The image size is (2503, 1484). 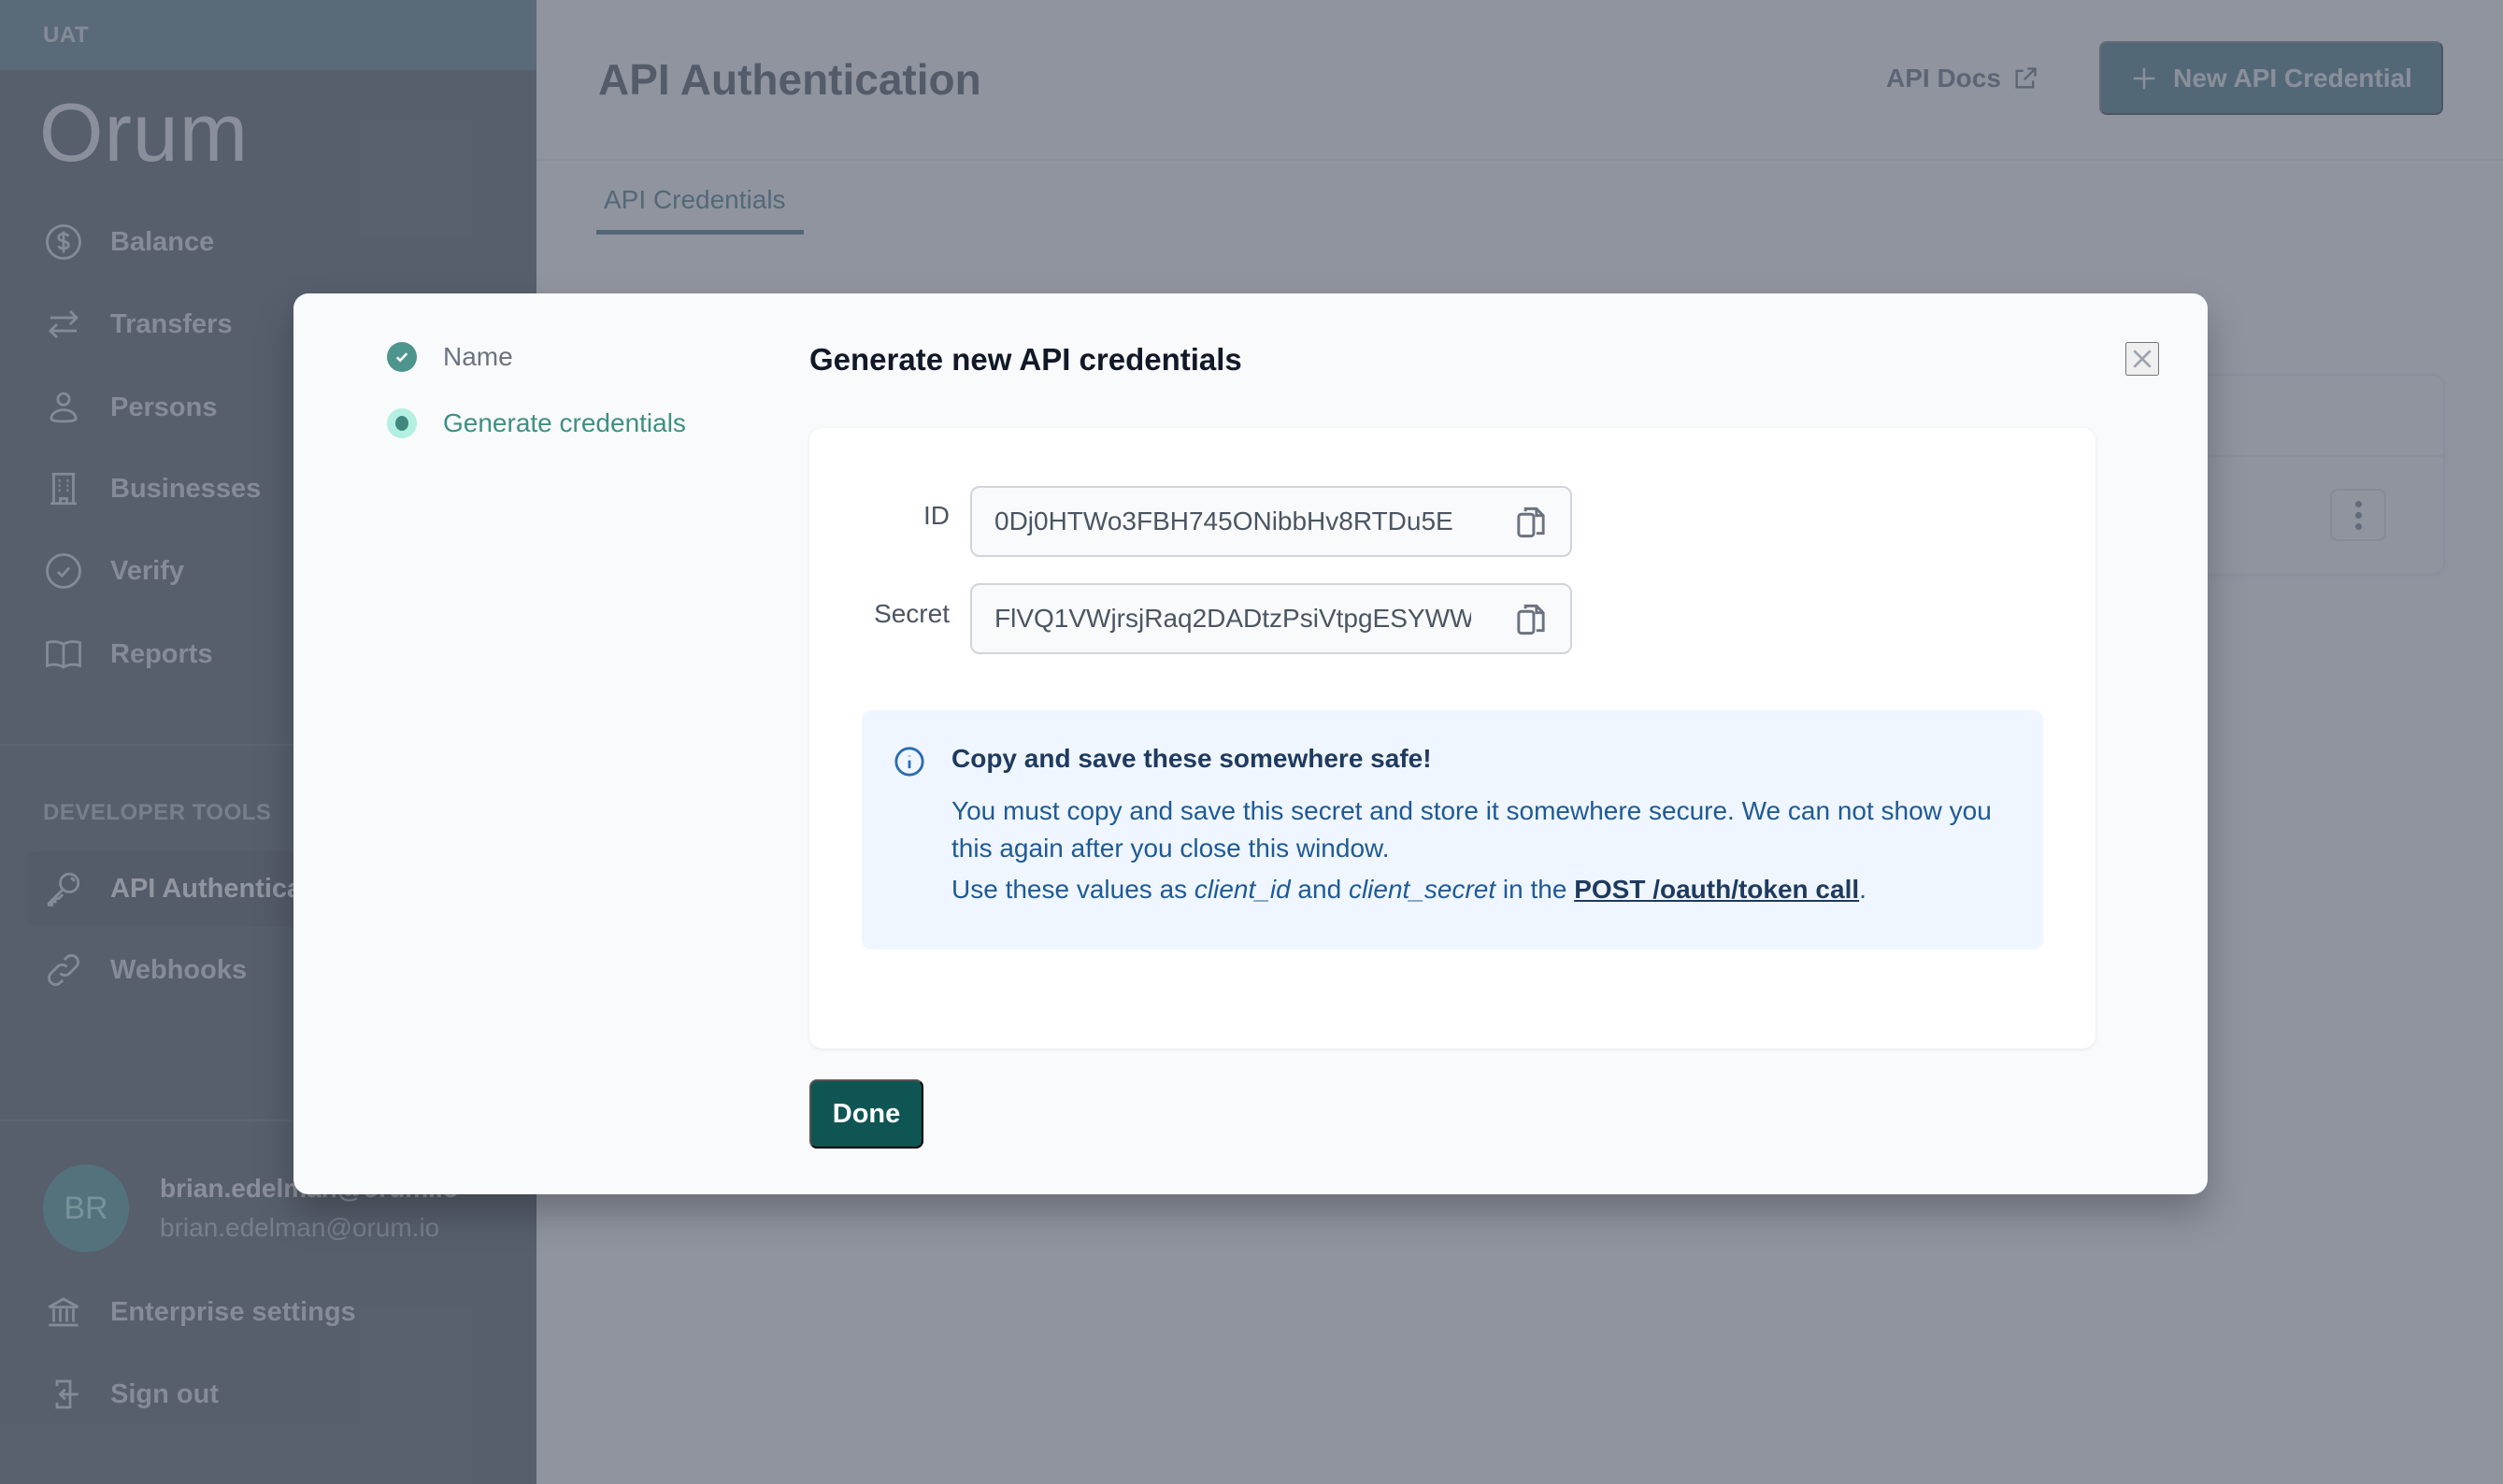 What do you see at coordinates (1863, 889) in the screenshot?
I see `usage-text: .` at bounding box center [1863, 889].